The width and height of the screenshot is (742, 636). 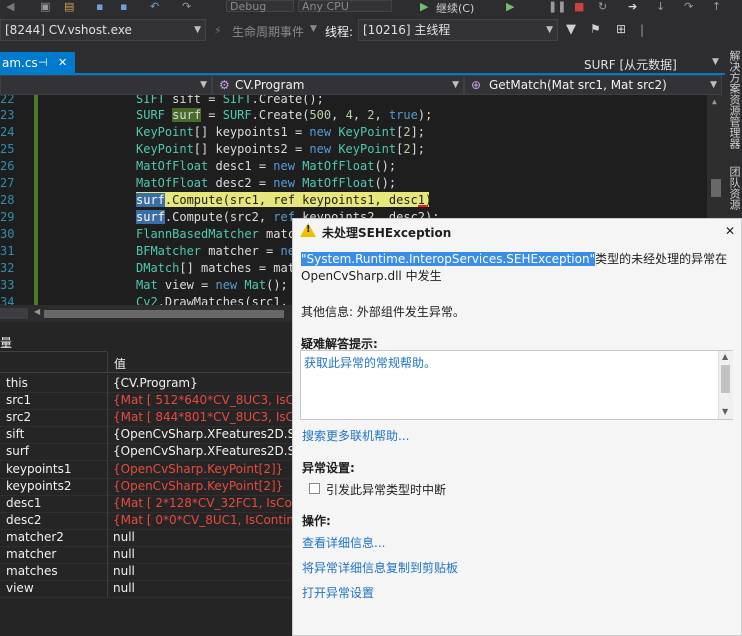 I want to click on scrollbar-thumb, so click(x=716, y=188).